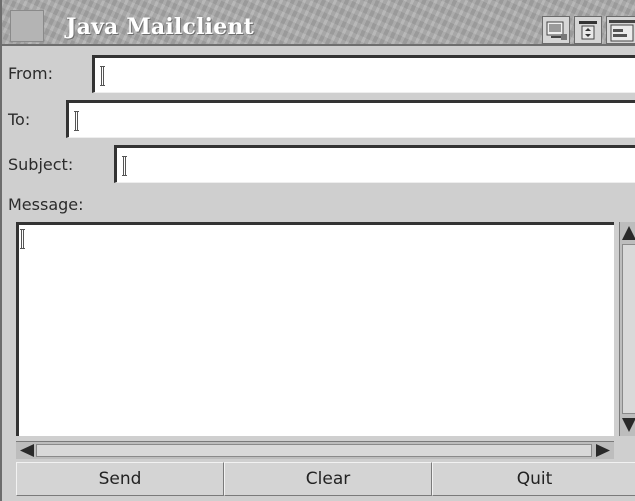 The width and height of the screenshot is (635, 501). I want to click on vertical-scroll-thumb, so click(628, 329).